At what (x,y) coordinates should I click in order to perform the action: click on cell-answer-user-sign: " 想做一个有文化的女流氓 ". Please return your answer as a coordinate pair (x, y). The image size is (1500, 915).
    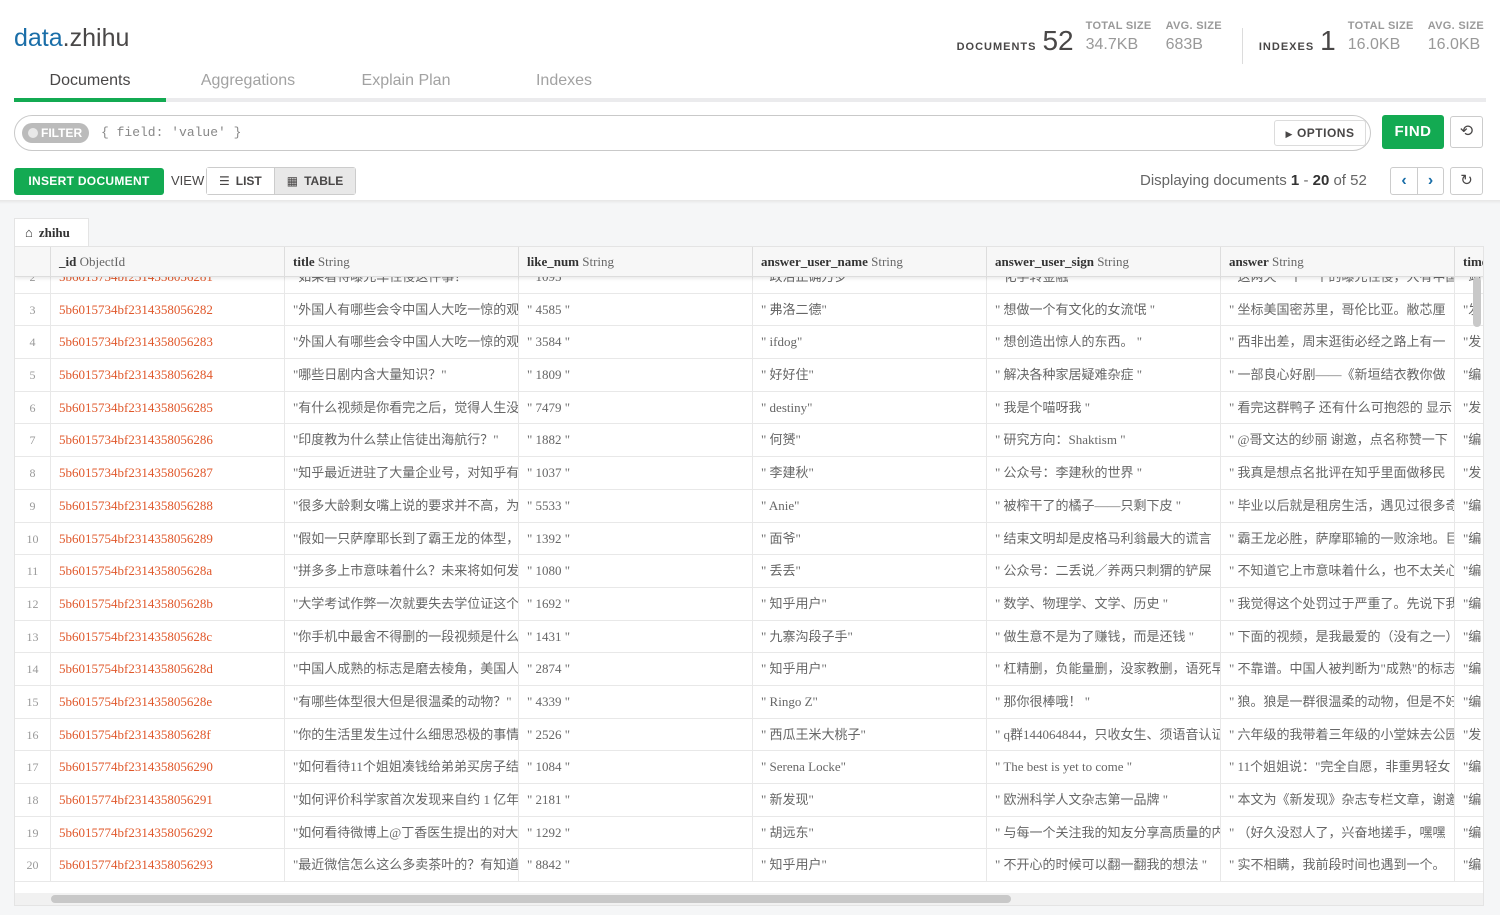
    Looking at the image, I should click on (1104, 309).